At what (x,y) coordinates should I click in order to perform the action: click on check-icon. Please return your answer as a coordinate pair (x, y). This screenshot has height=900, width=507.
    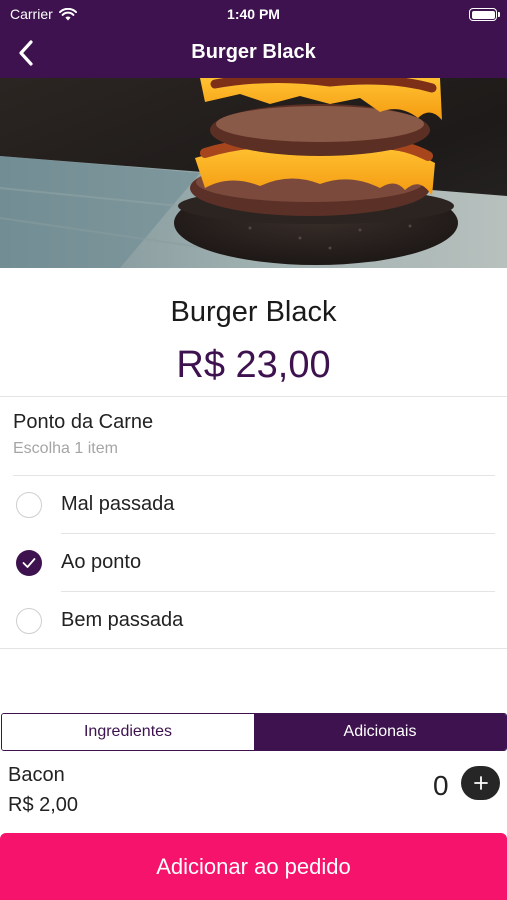
    Looking at the image, I should click on (29, 563).